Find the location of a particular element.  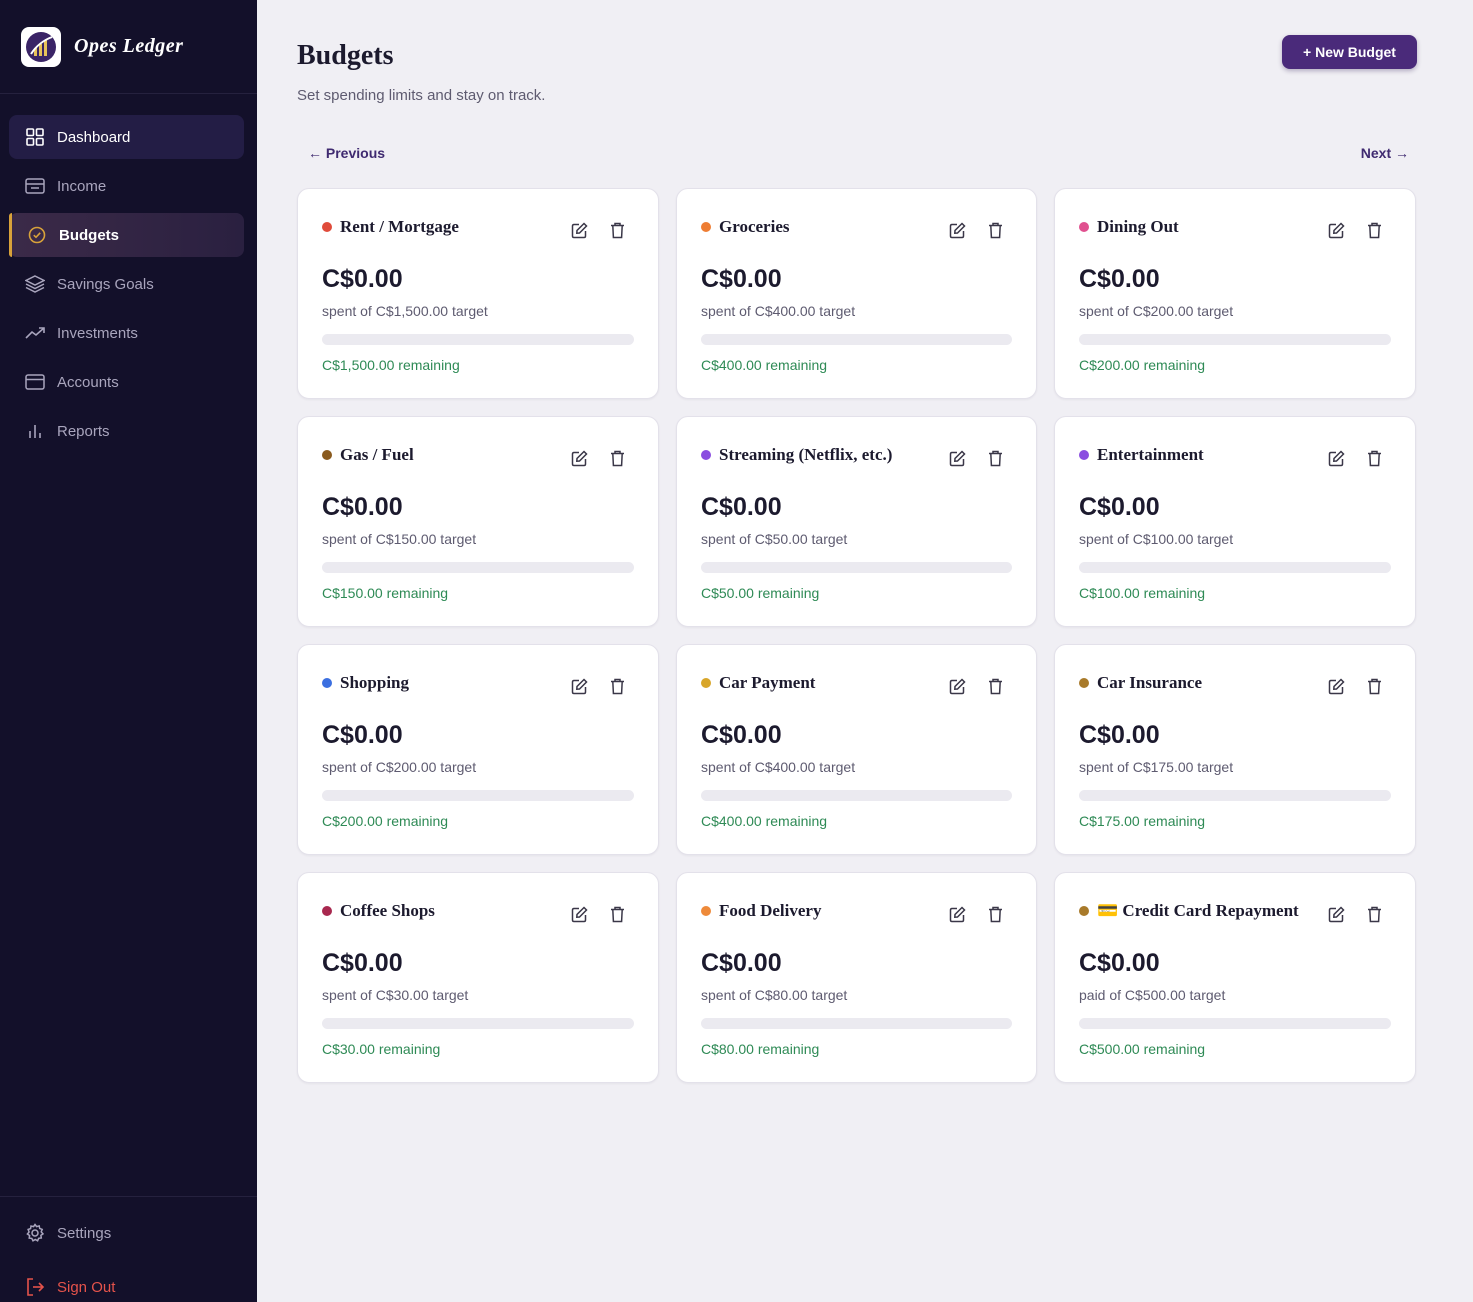

bar-chart-icon is located at coordinates (35, 431).